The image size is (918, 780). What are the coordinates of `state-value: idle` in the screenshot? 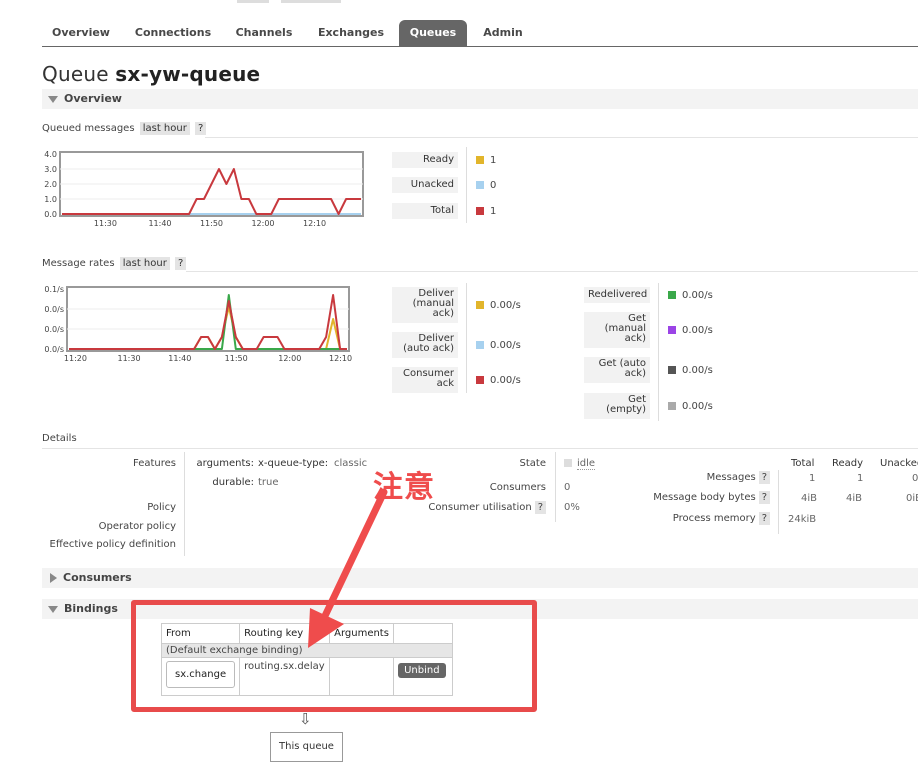 It's located at (580, 464).